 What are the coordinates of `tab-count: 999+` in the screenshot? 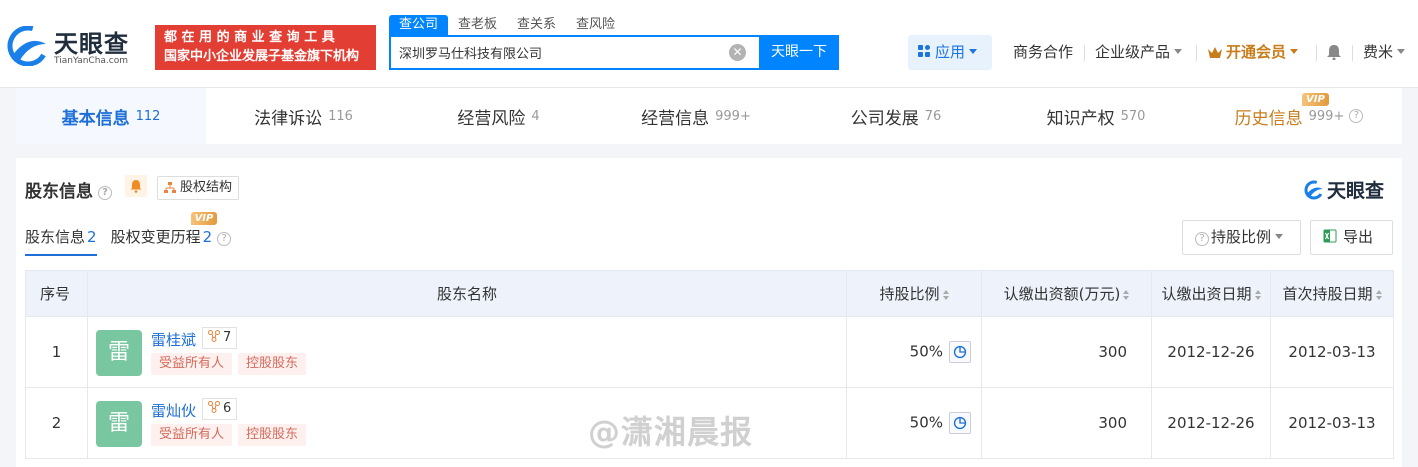 It's located at (1326, 116).